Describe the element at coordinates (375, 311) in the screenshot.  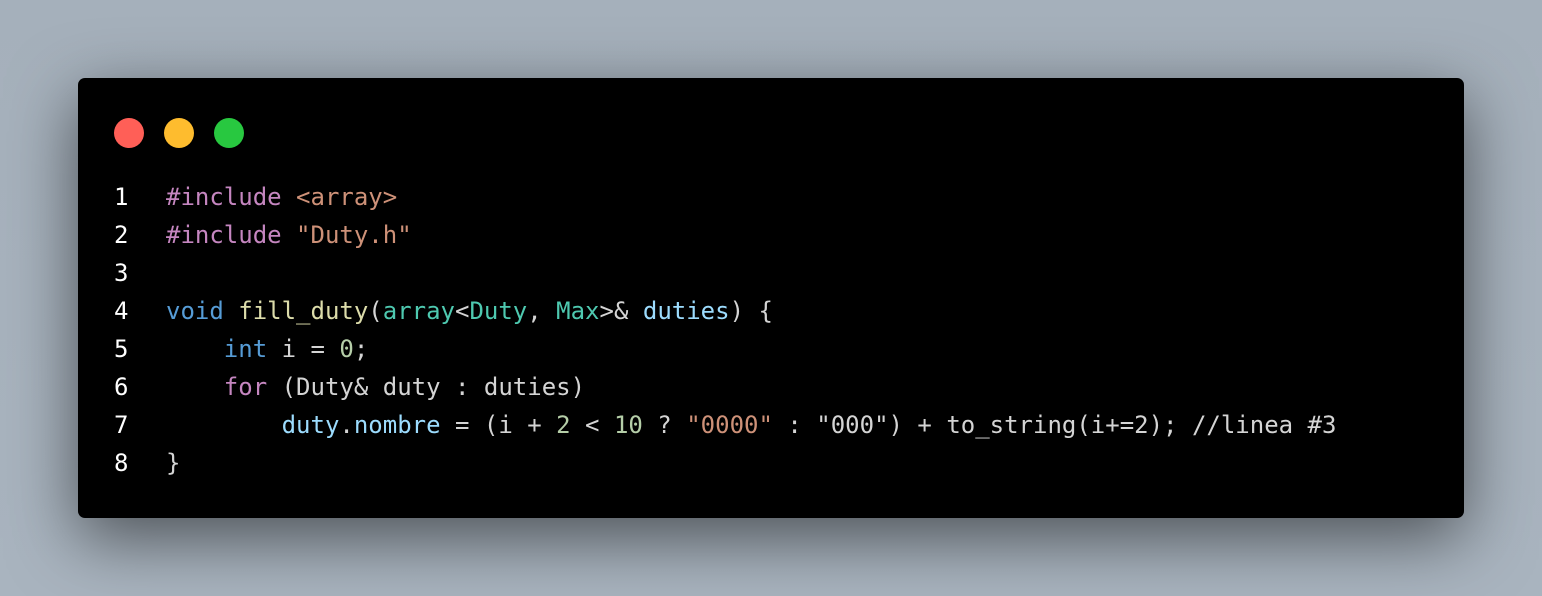
I see `code-token: (` at that location.